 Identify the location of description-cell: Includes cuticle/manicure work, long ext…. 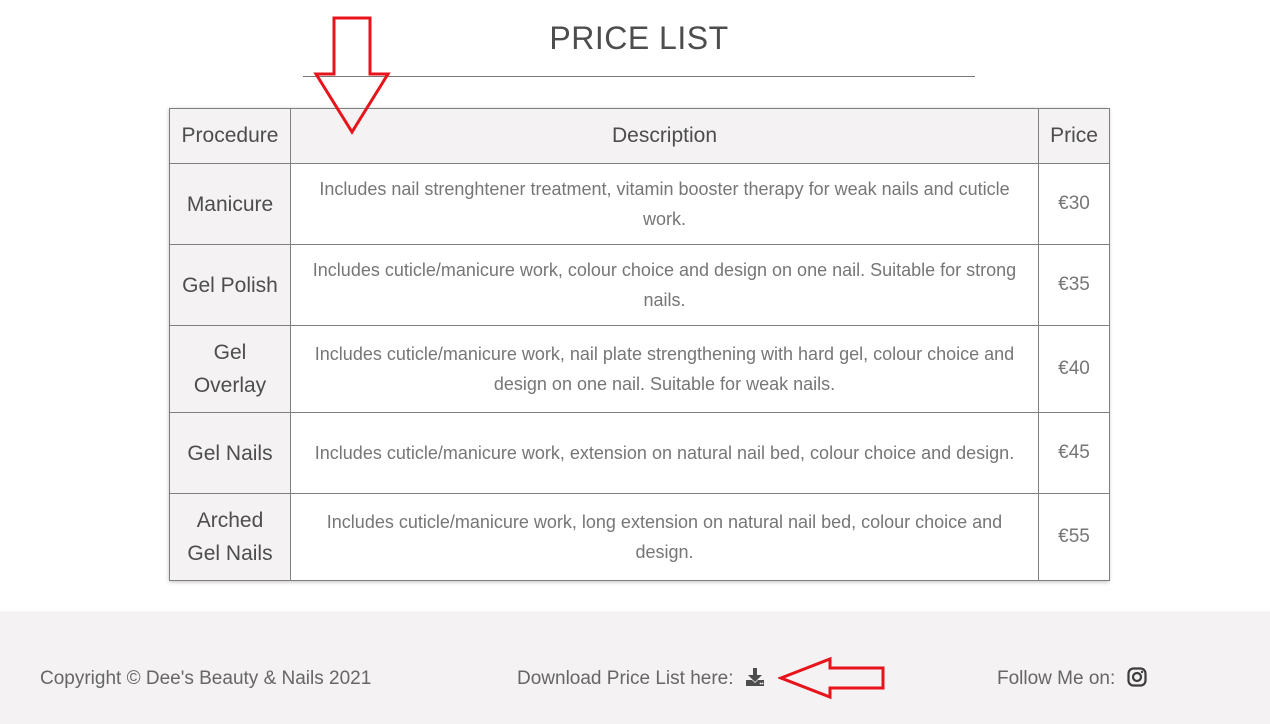
(664, 537).